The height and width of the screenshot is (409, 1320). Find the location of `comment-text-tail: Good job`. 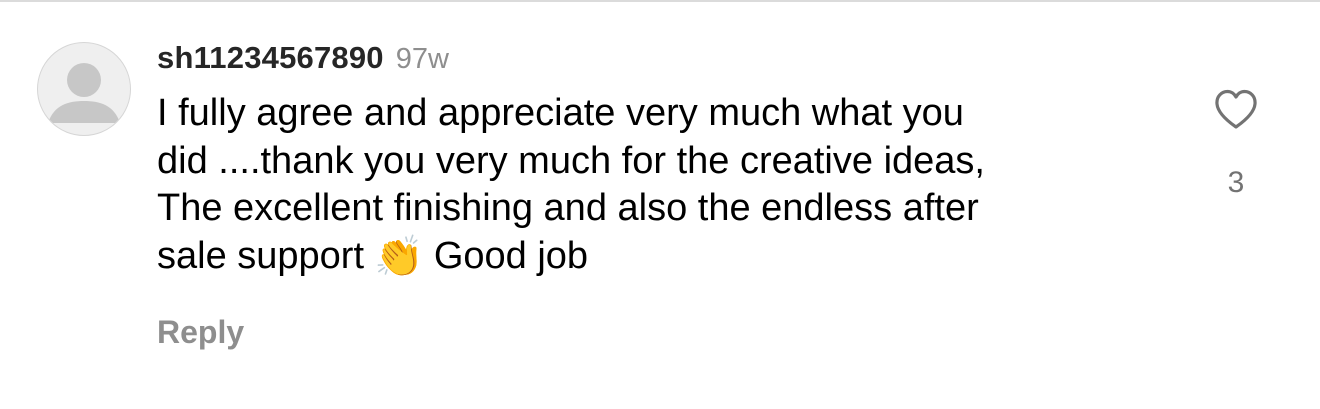

comment-text-tail: Good job is located at coordinates (511, 255).